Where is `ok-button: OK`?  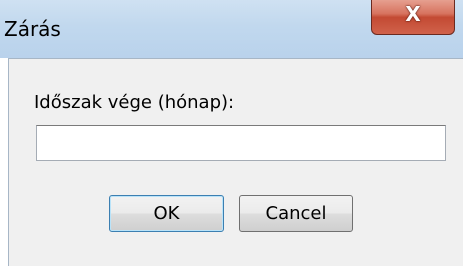
ok-button: OK is located at coordinates (166, 213).